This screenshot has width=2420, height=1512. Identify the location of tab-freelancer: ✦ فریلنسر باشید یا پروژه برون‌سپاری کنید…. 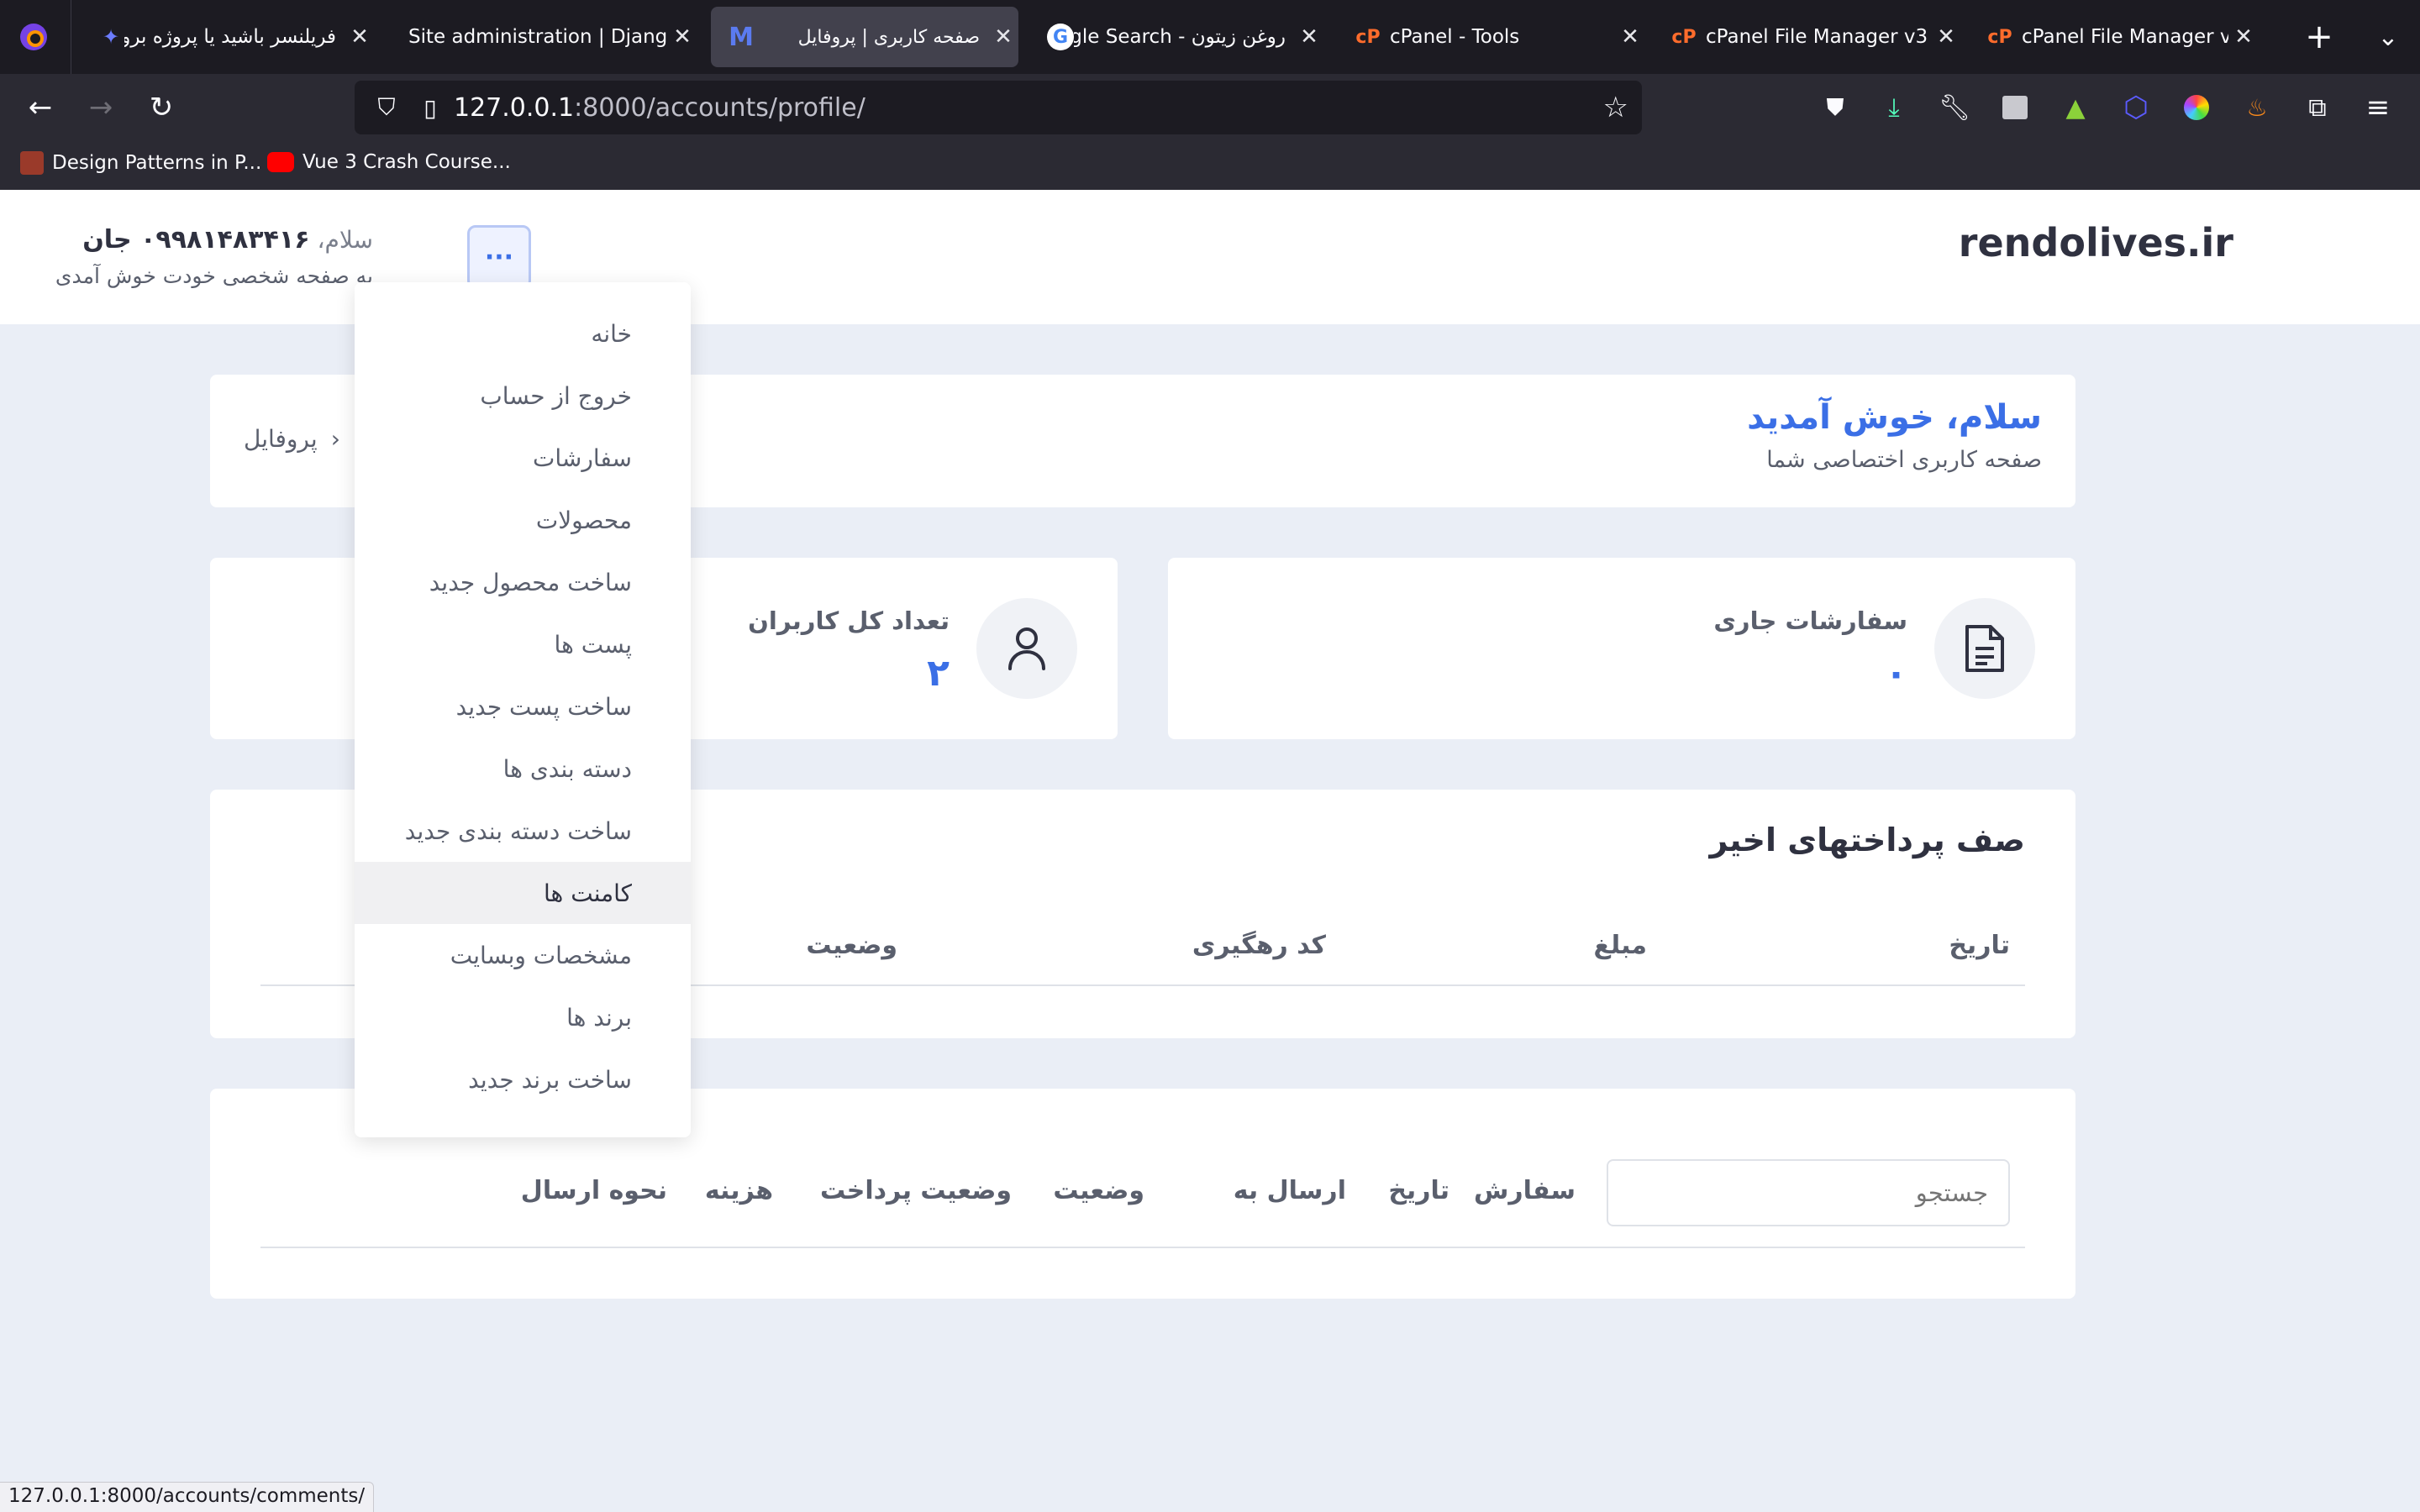
(228, 37).